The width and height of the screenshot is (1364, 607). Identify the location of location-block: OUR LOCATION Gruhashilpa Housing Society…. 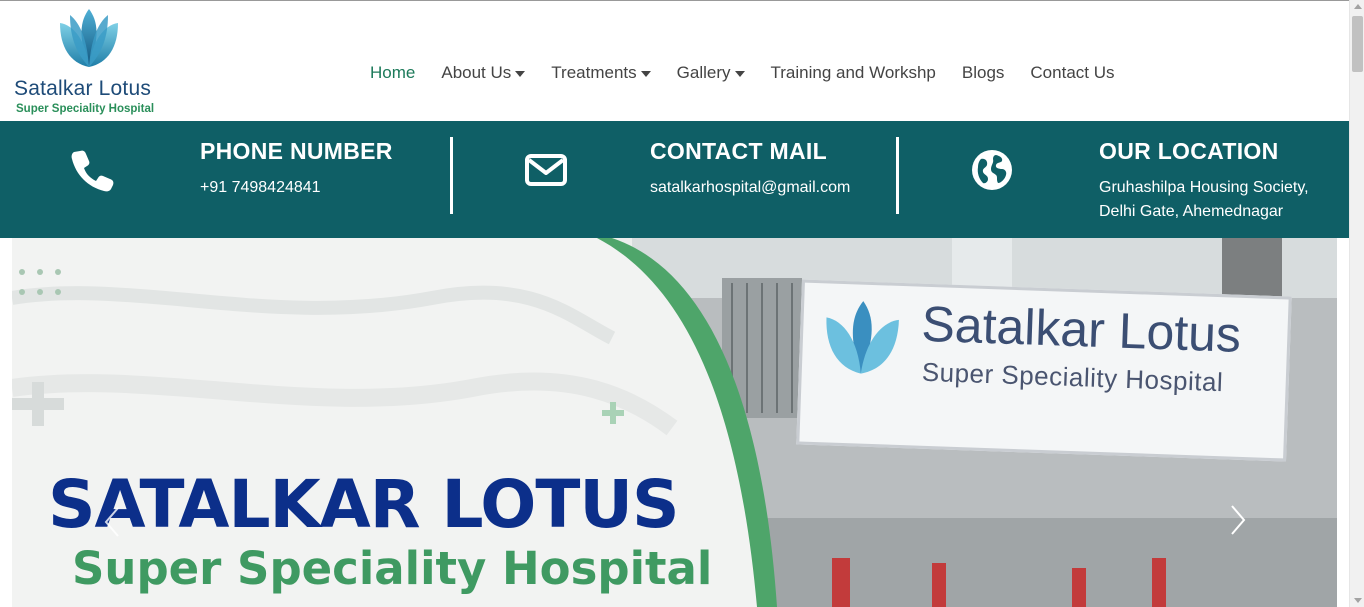
(1124, 179).